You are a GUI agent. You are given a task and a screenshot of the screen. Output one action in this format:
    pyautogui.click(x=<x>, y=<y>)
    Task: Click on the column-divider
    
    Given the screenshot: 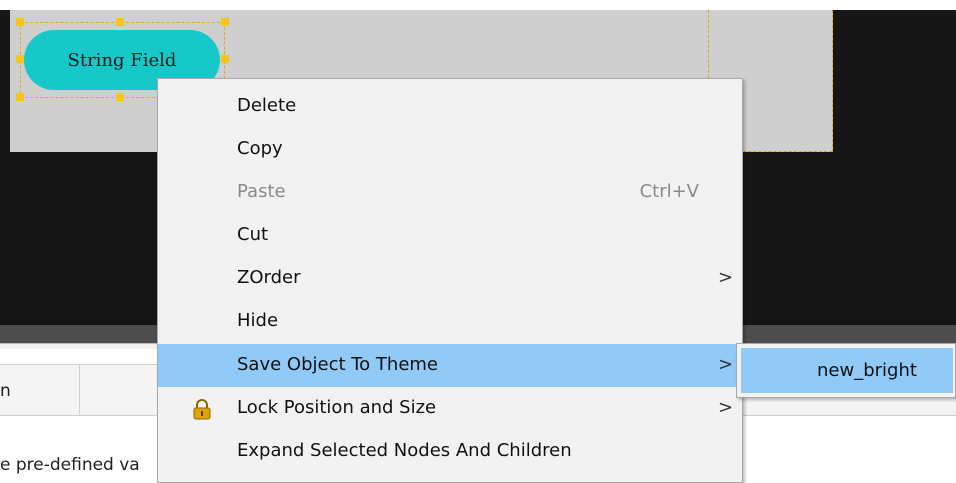 What is the action you would take?
    pyautogui.click(x=79, y=389)
    